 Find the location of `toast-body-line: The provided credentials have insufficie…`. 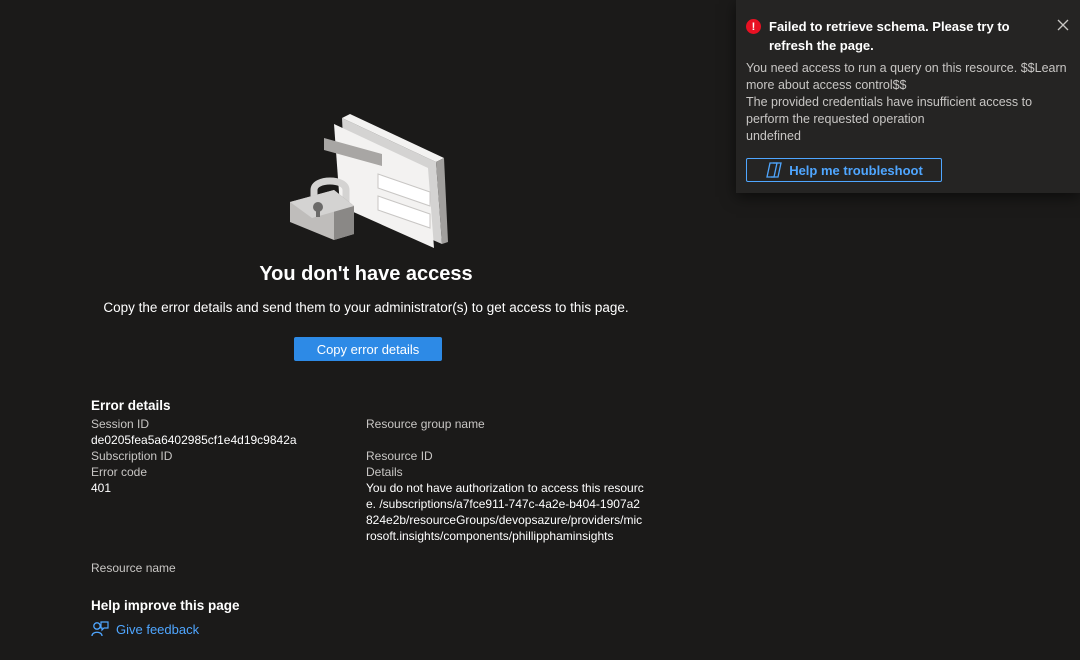

toast-body-line: The provided credentials have insufficie… is located at coordinates (889, 110).